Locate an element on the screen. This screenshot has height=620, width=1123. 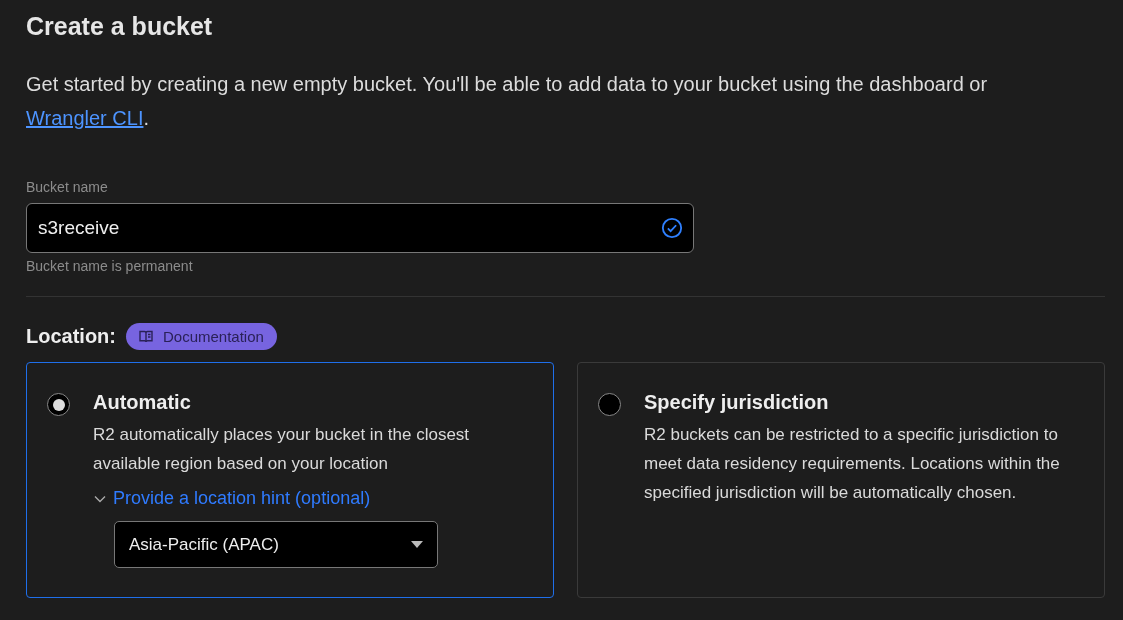
bucket-name-input: s3receive is located at coordinates (360, 228).